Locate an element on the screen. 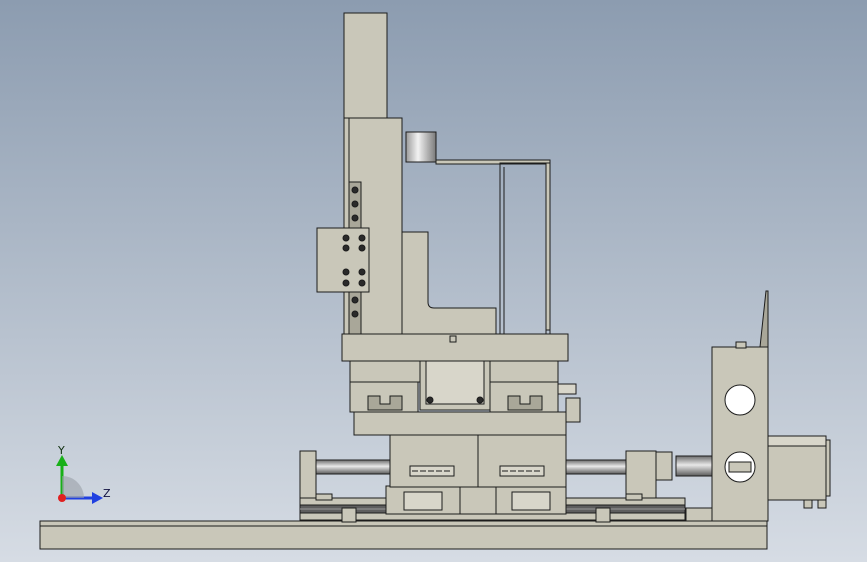 Image resolution: width=867 pixels, height=562 pixels. base-plate is located at coordinates (403, 535).